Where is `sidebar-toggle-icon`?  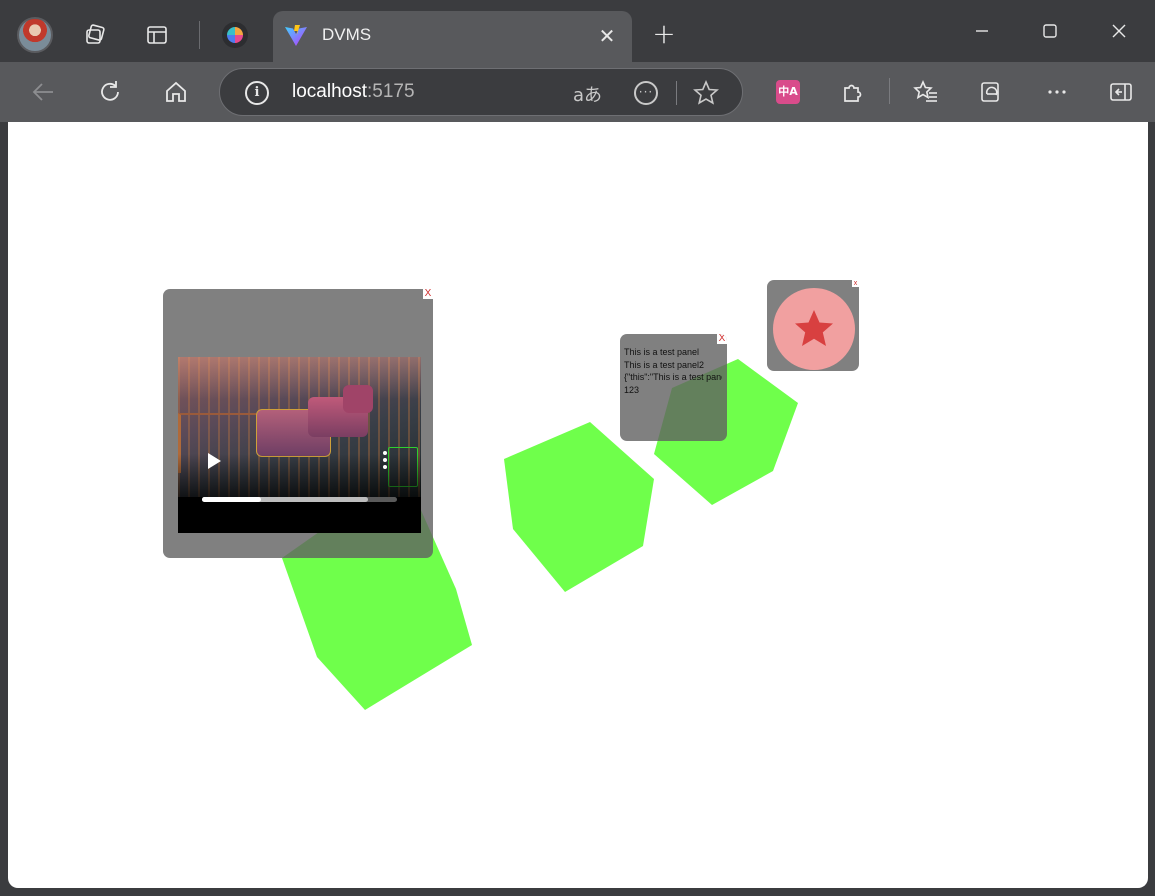
sidebar-toggle-icon is located at coordinates (1121, 92).